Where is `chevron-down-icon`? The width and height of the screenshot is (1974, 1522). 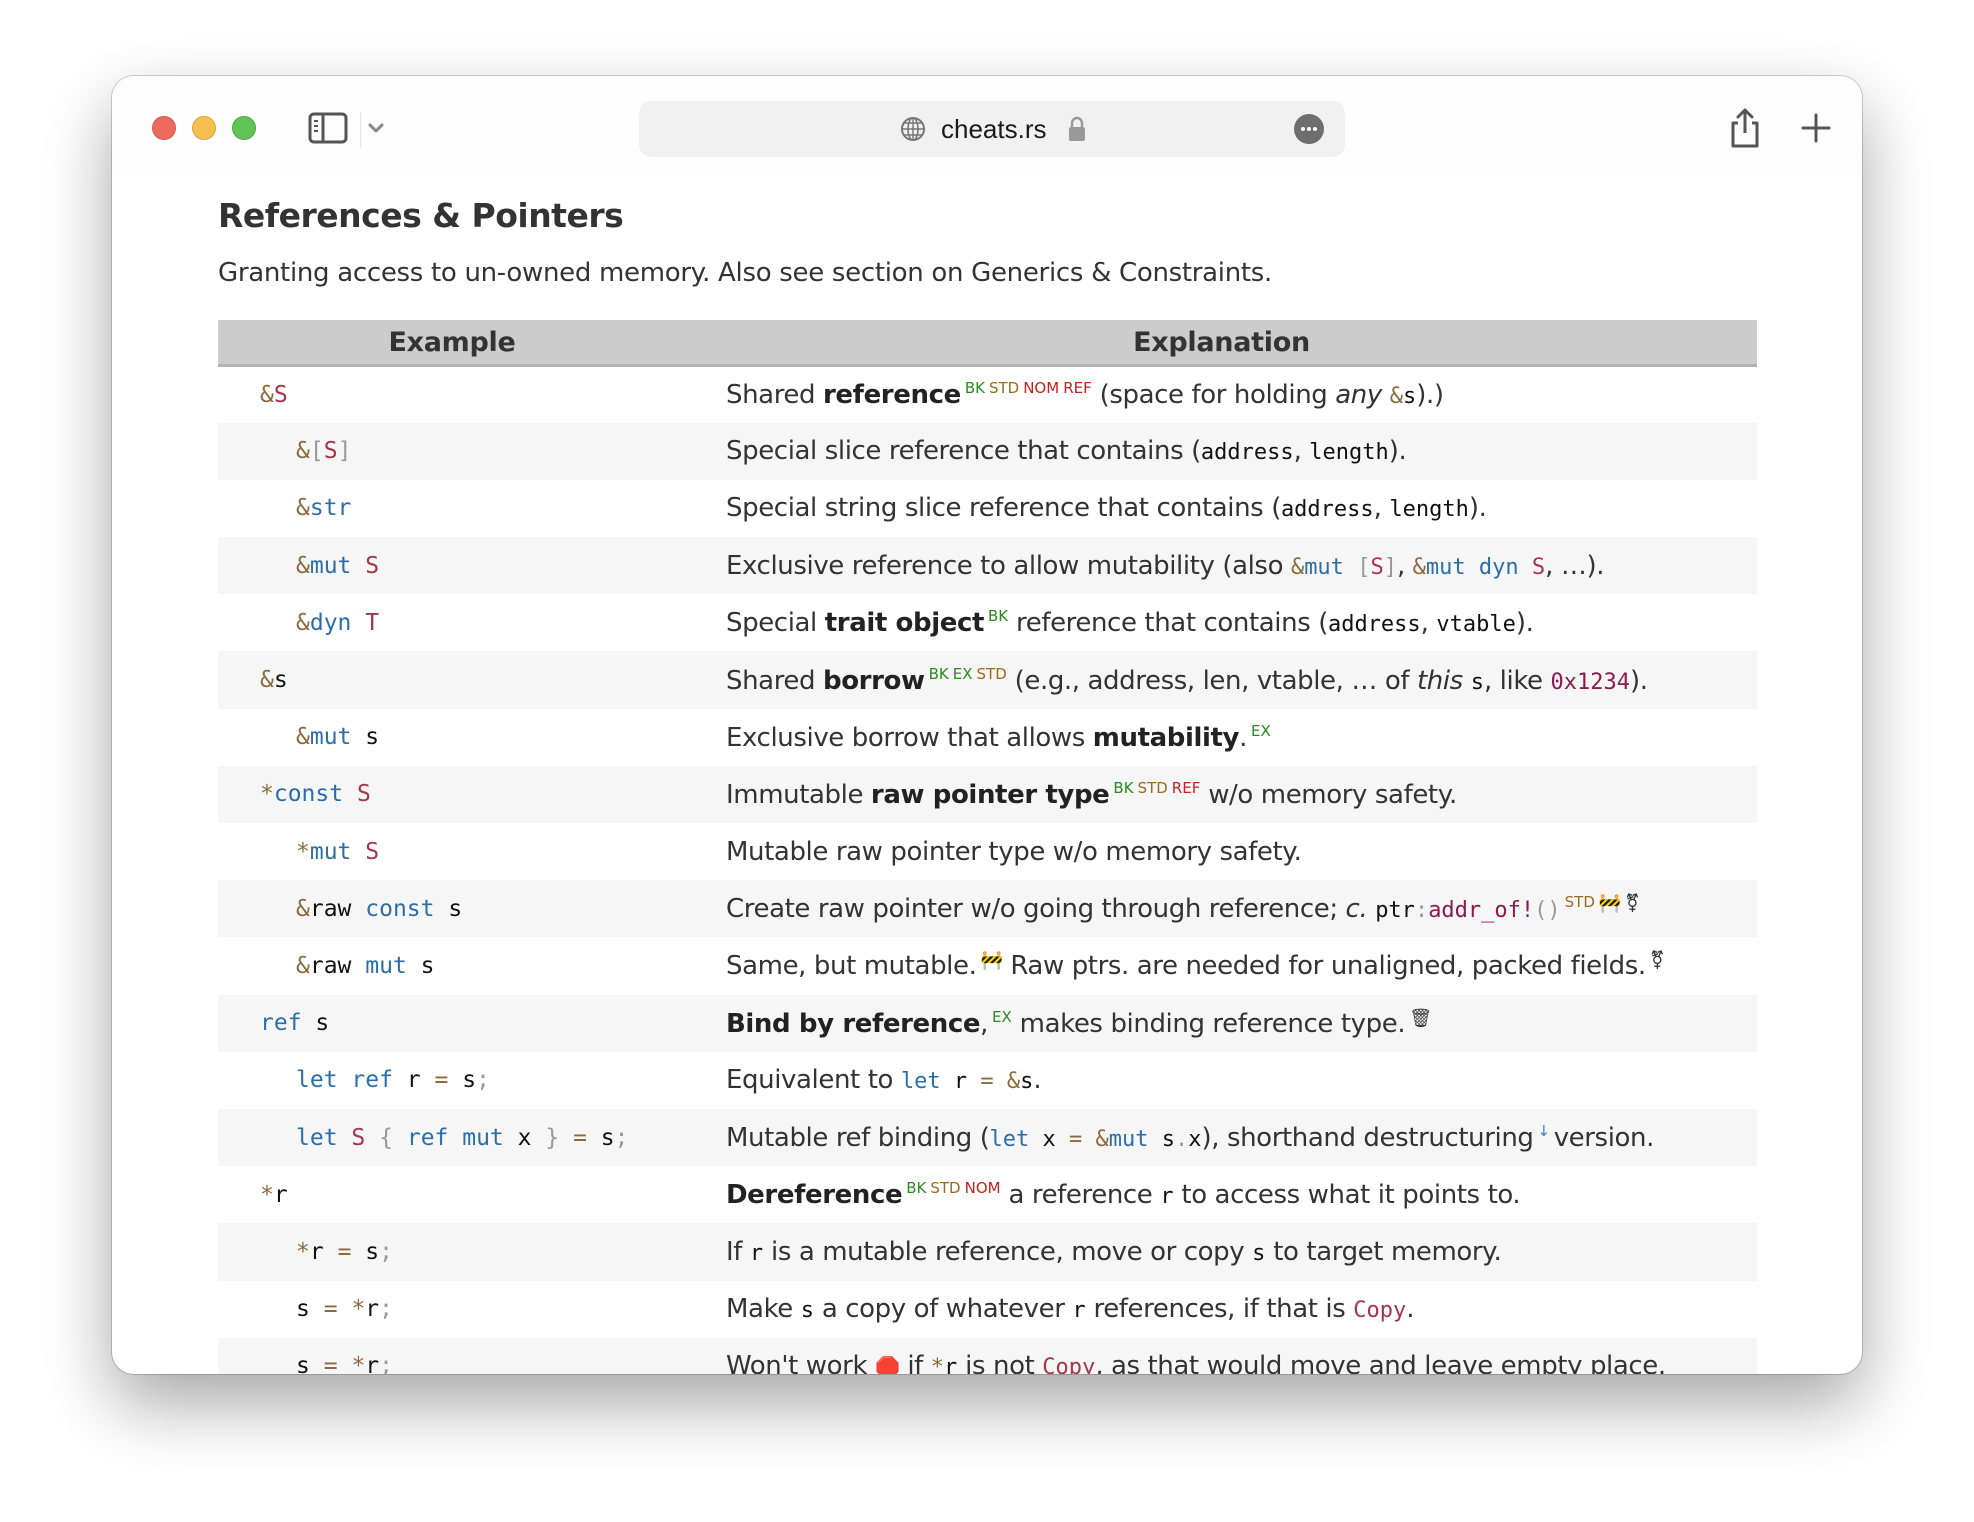
chevron-down-icon is located at coordinates (376, 128).